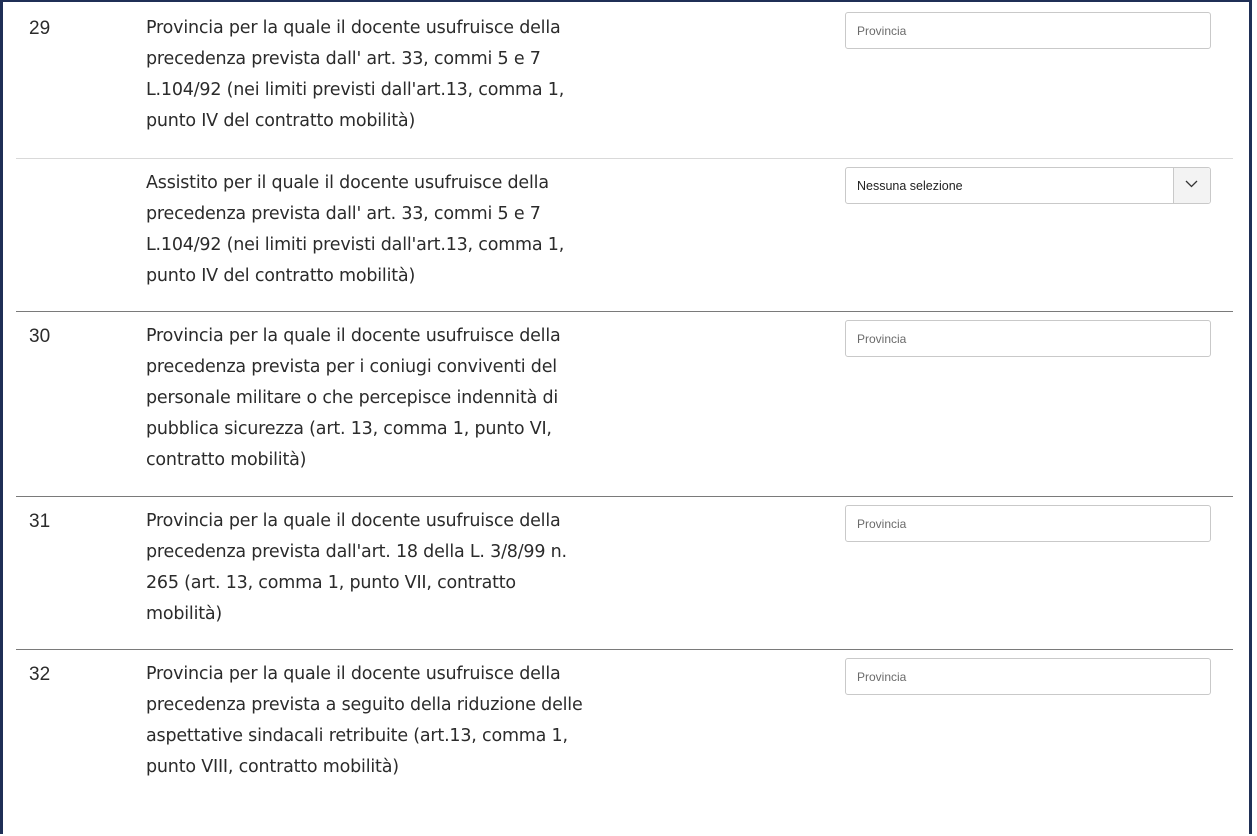 This screenshot has width=1257, height=836. What do you see at coordinates (910, 186) in the screenshot?
I see `select-value: Nessuna selezione` at bounding box center [910, 186].